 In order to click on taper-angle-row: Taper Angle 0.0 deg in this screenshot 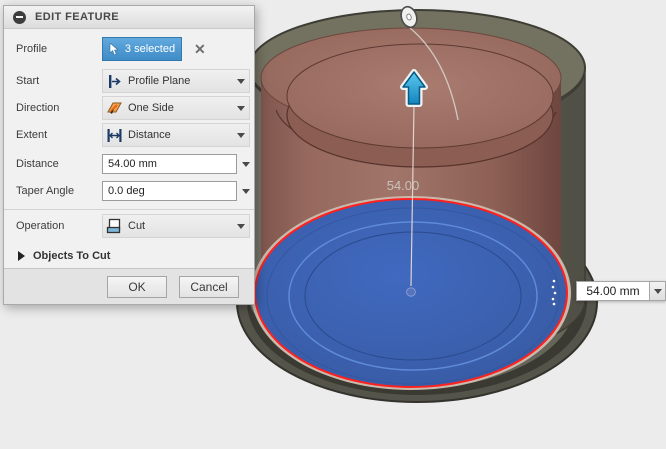, I will do `click(129, 191)`.